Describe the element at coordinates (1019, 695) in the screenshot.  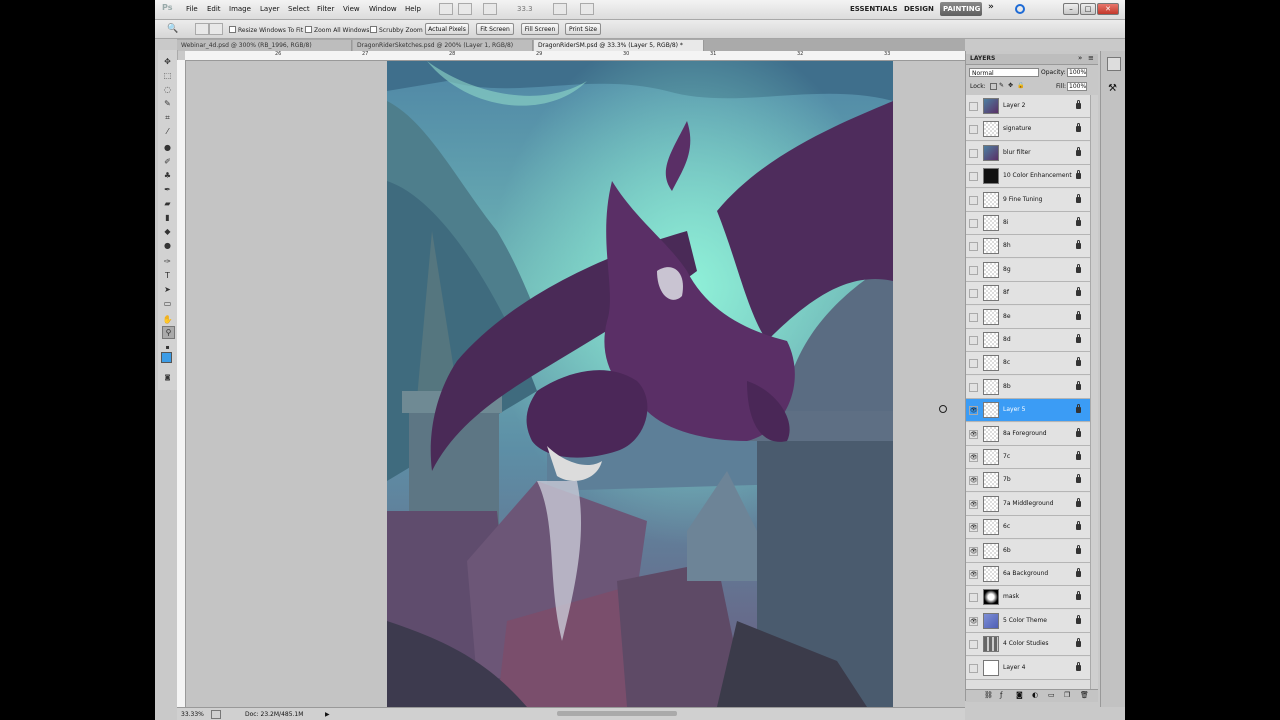
I see `add-mask-icon: ◙` at that location.